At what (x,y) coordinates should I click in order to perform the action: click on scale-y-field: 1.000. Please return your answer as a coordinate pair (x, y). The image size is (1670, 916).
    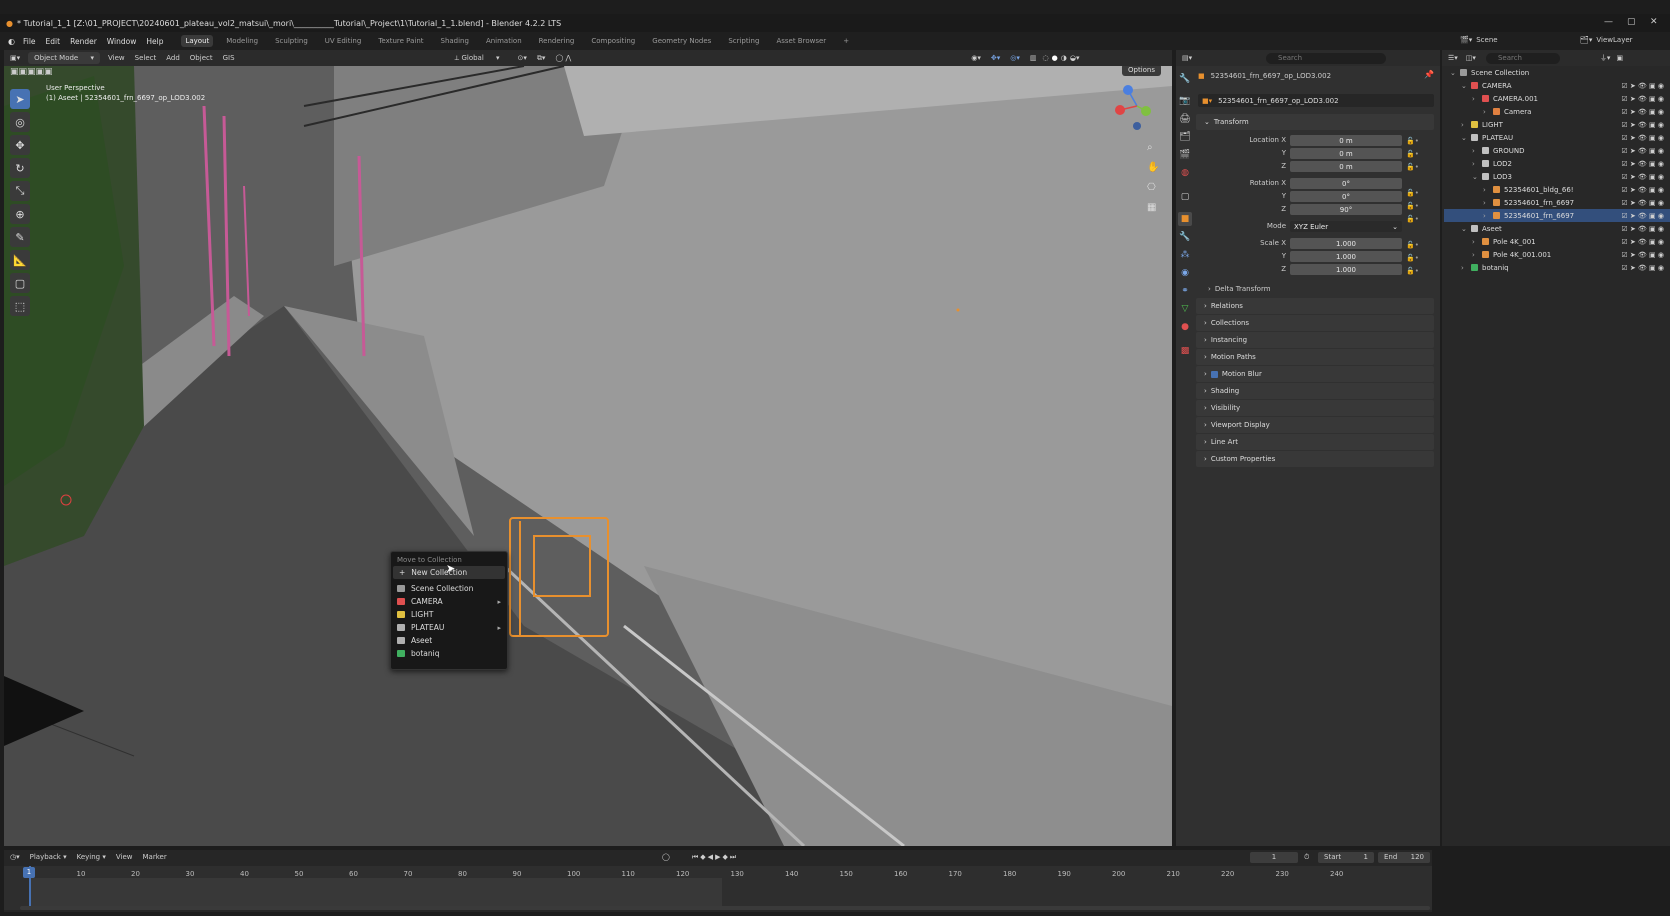
    Looking at the image, I should click on (1346, 256).